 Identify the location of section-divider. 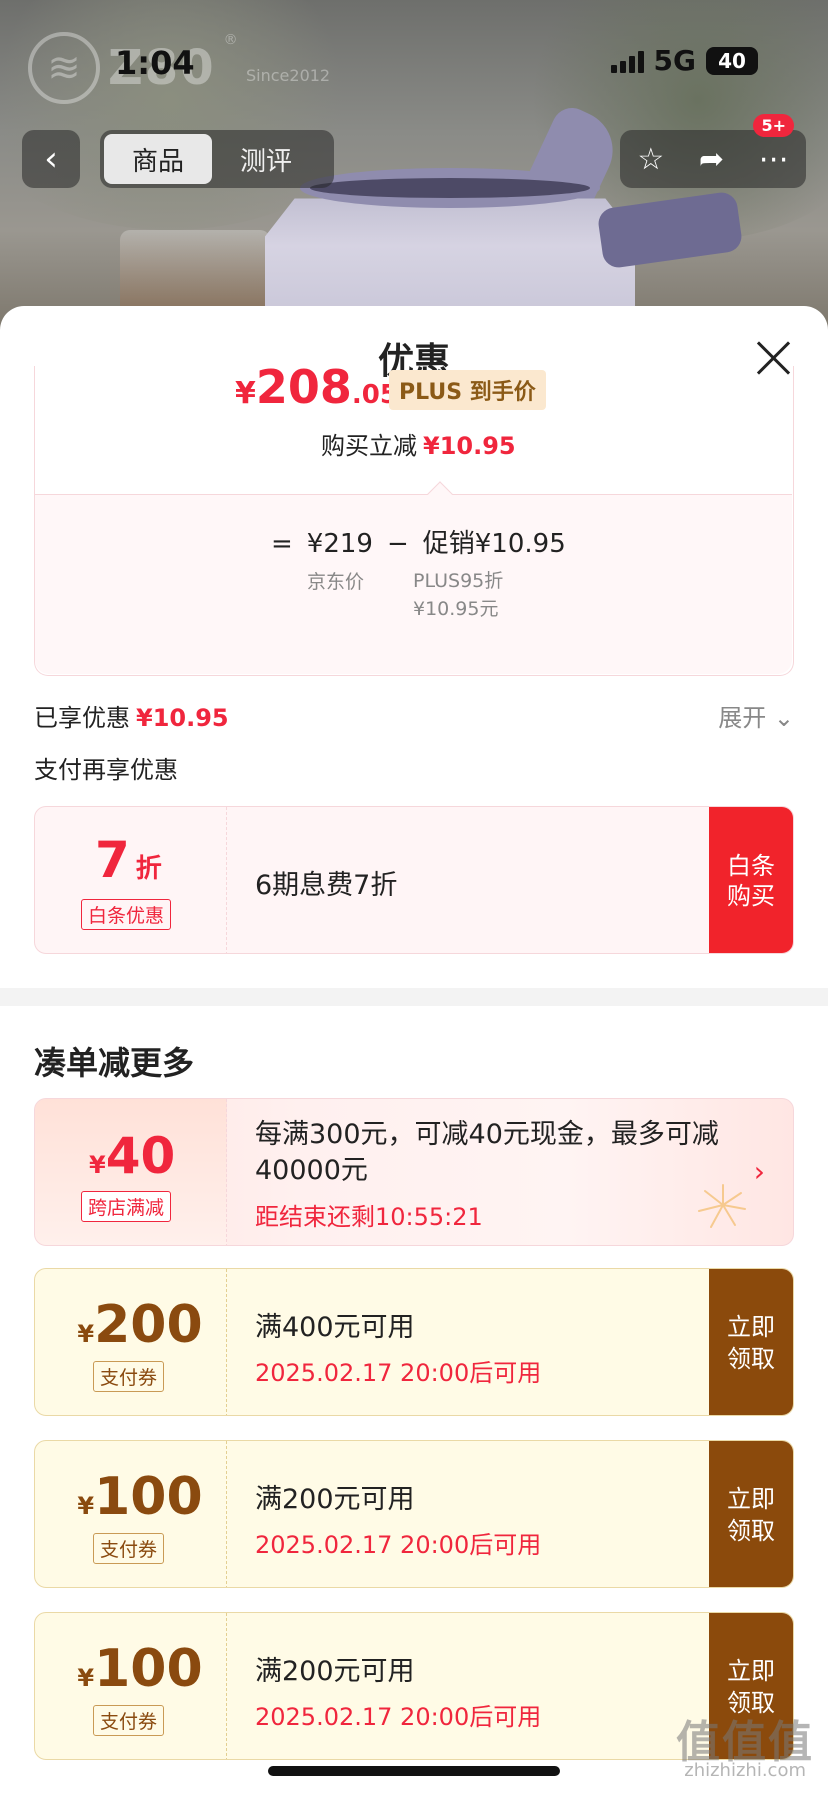
(414, 997).